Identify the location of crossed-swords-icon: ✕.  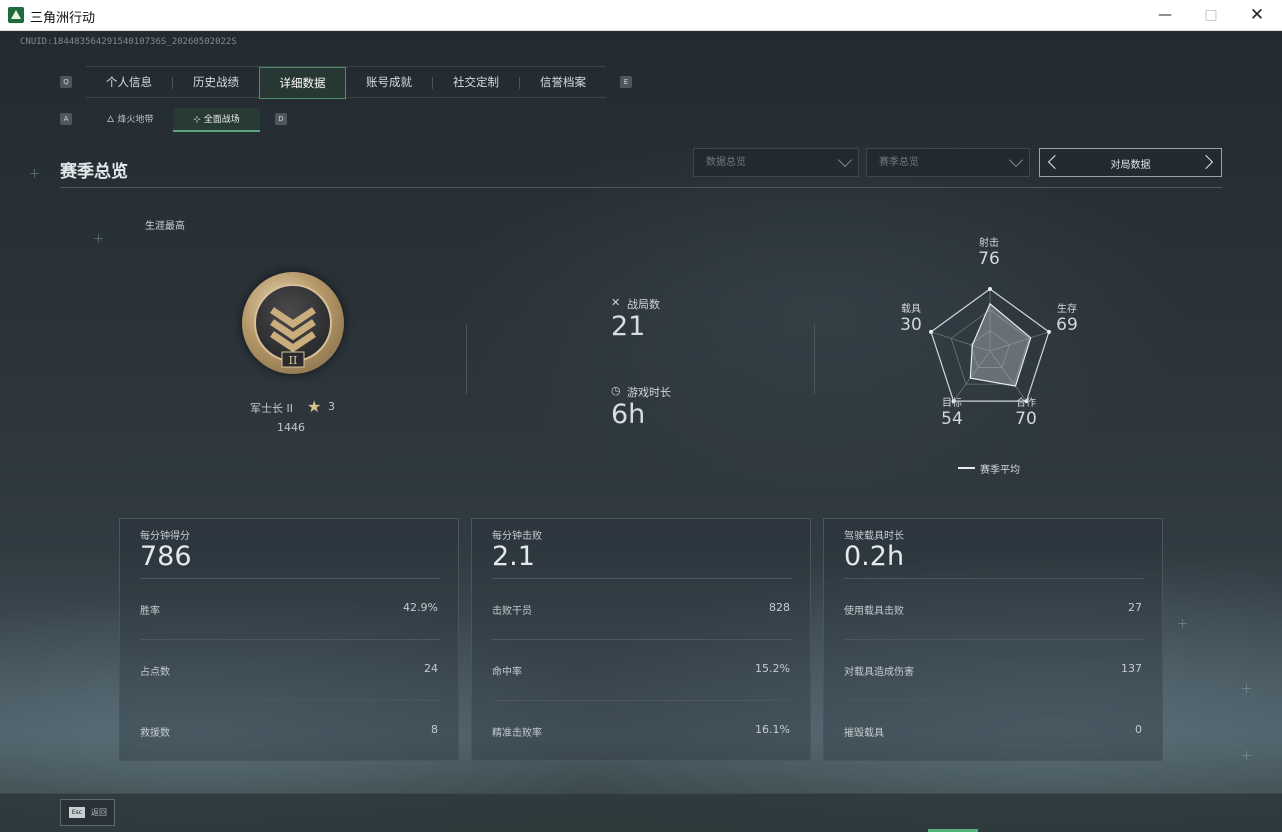
(616, 302).